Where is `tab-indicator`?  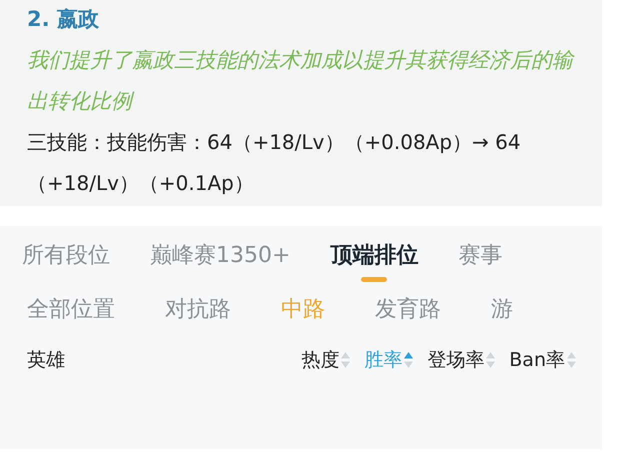 tab-indicator is located at coordinates (374, 279).